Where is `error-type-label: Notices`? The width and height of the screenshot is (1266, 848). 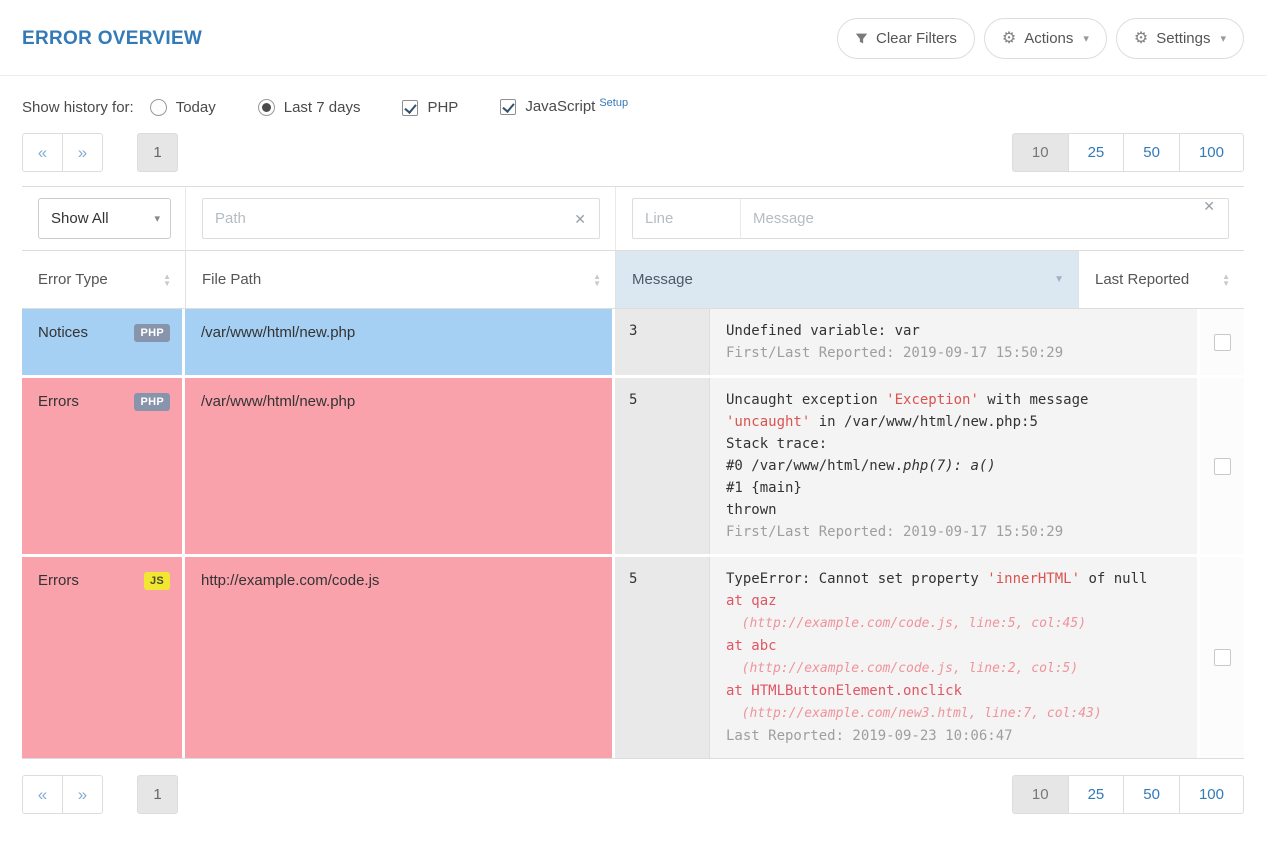 error-type-label: Notices is located at coordinates (63, 332).